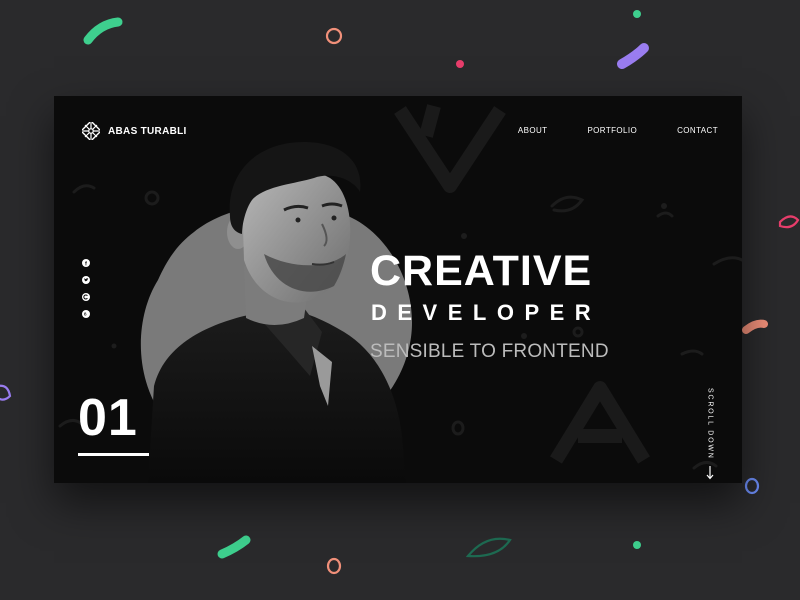  Describe the element at coordinates (108, 418) in the screenshot. I see `slide-number: 01` at that location.